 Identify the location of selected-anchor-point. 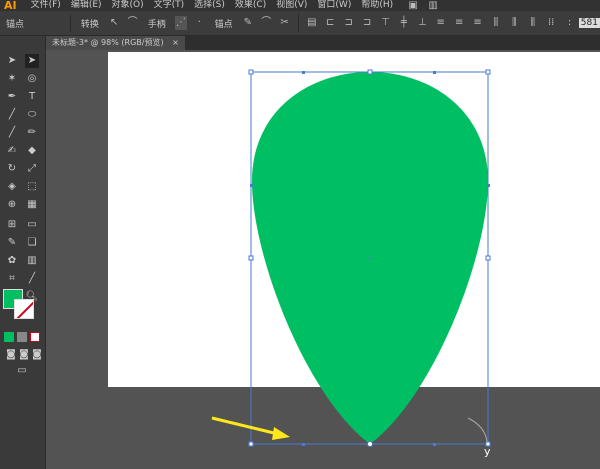
(370, 444).